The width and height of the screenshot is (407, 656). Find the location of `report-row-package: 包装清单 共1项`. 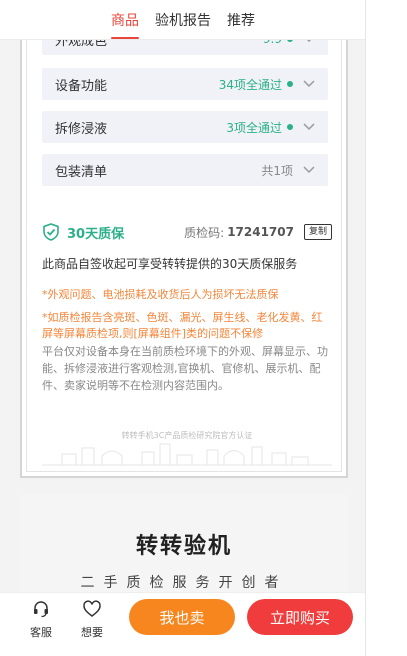

report-row-package: 包装清单 共1项 is located at coordinates (185, 170).